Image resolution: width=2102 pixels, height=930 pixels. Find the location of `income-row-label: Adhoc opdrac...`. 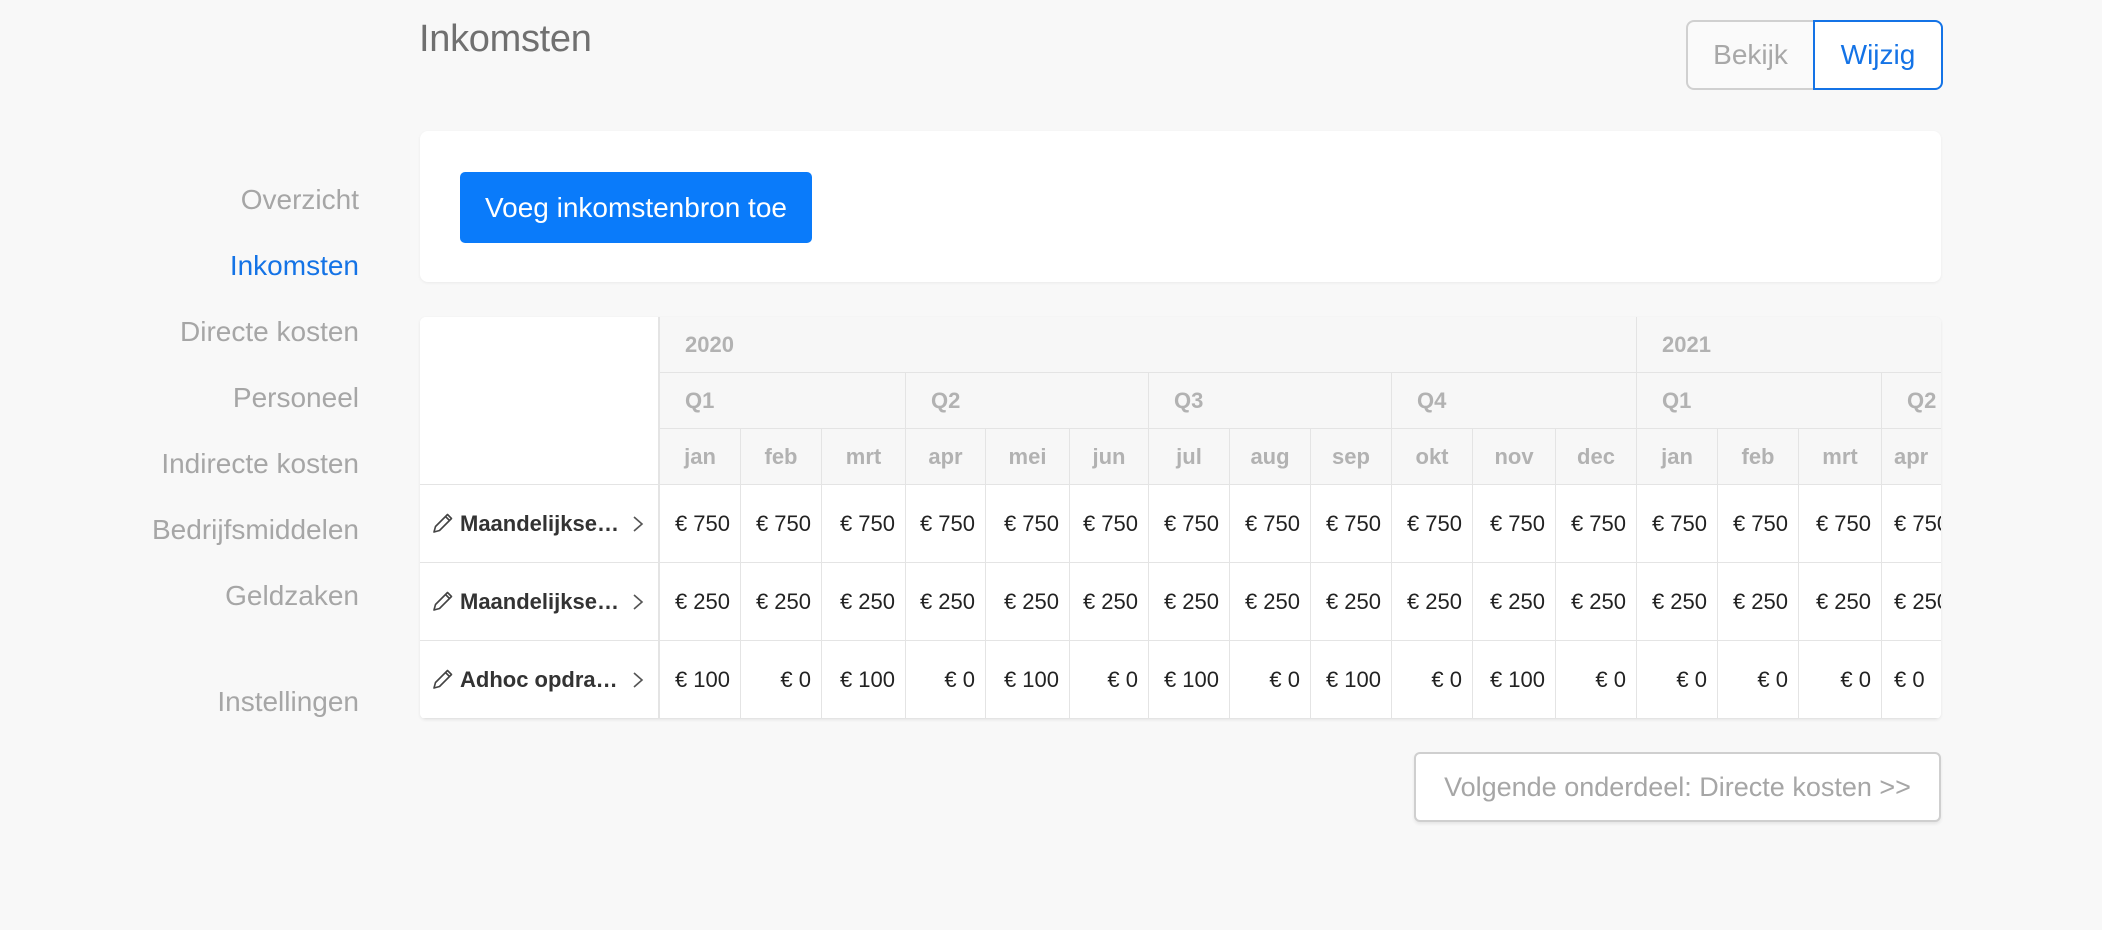

income-row-label: Adhoc opdrac... is located at coordinates (539, 680).